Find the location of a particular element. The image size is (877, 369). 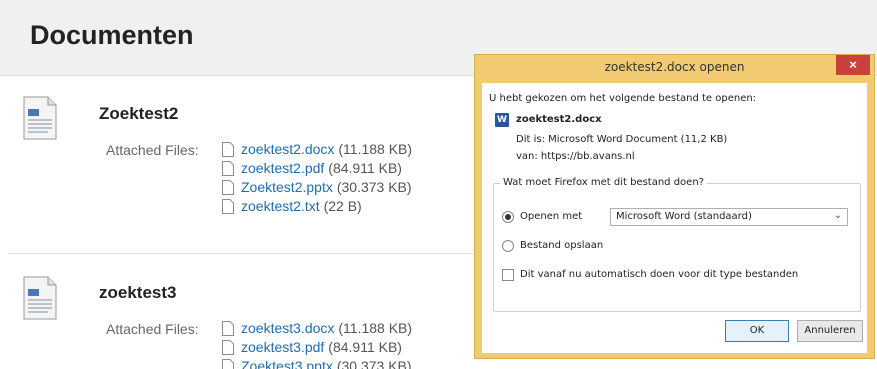

dialog-filename: zoektest2.docx is located at coordinates (559, 119).